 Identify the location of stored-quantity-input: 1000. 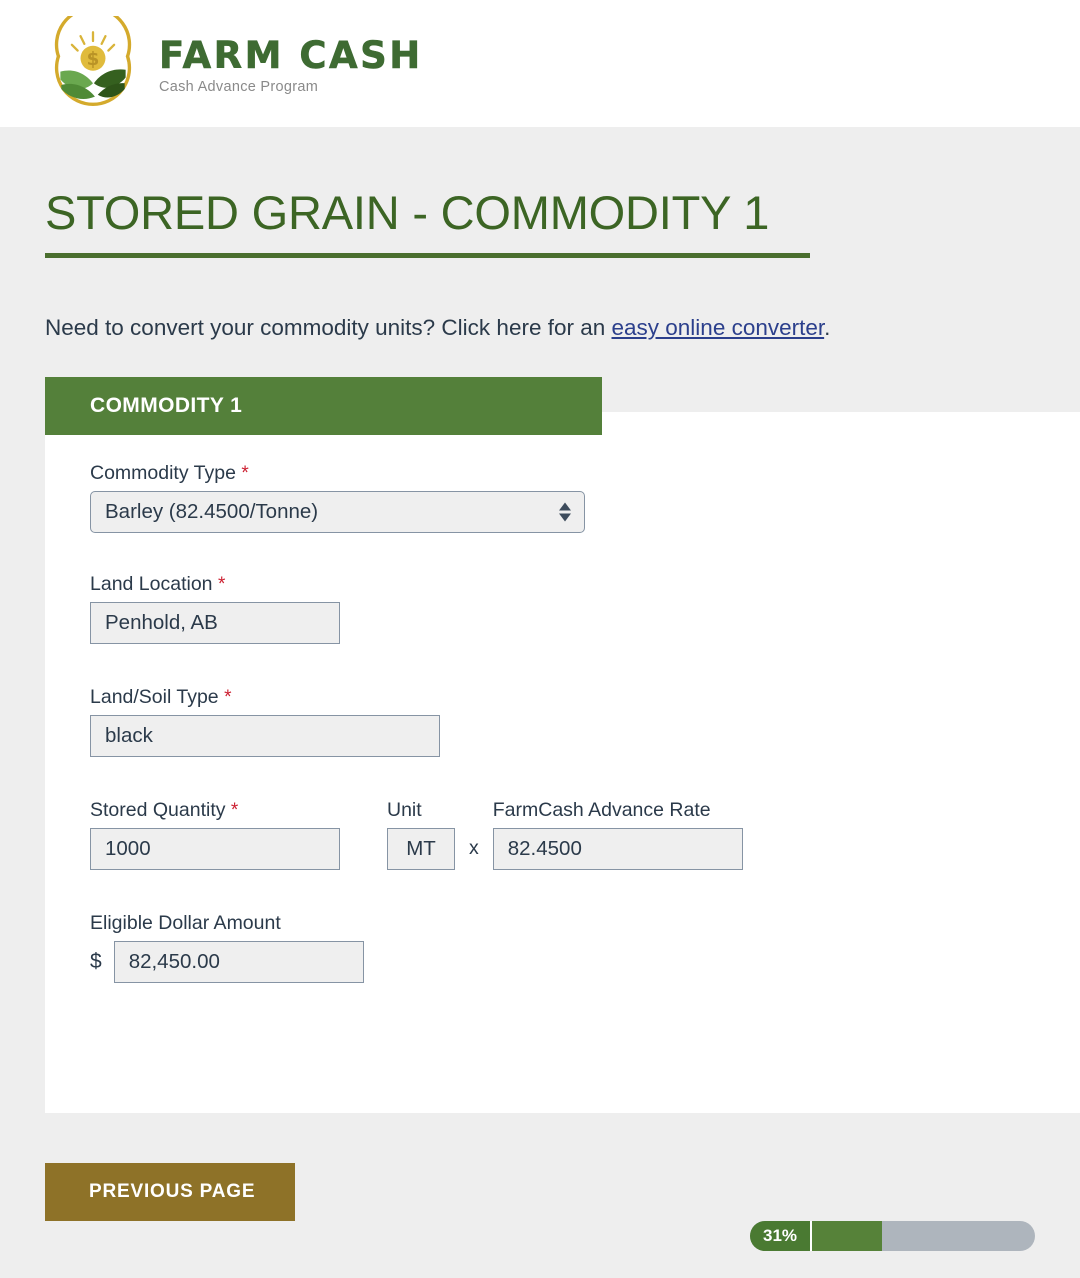
(215, 849).